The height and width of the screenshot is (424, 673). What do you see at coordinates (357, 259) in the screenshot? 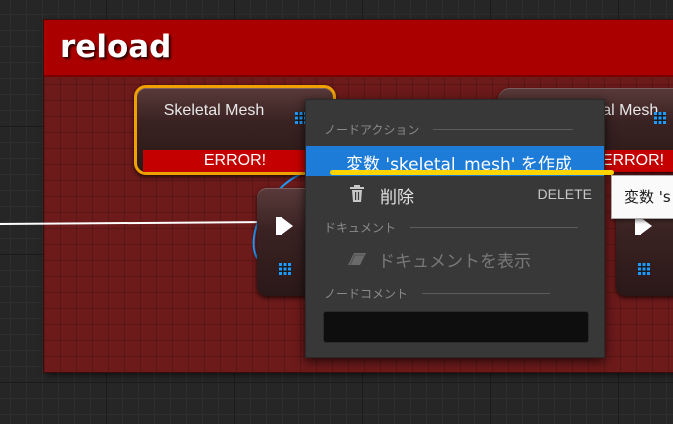
I see `document-icon` at bounding box center [357, 259].